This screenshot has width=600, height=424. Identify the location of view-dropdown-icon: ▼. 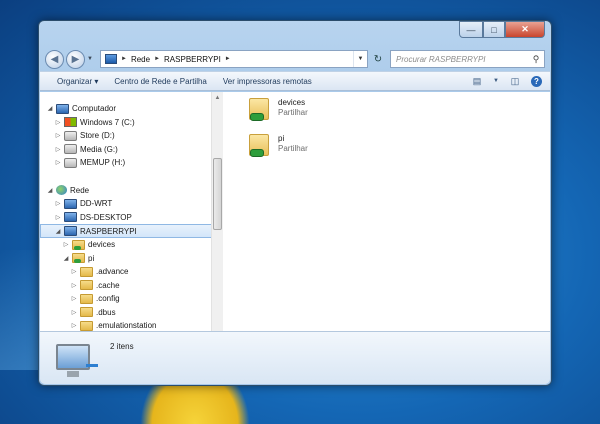
(496, 81).